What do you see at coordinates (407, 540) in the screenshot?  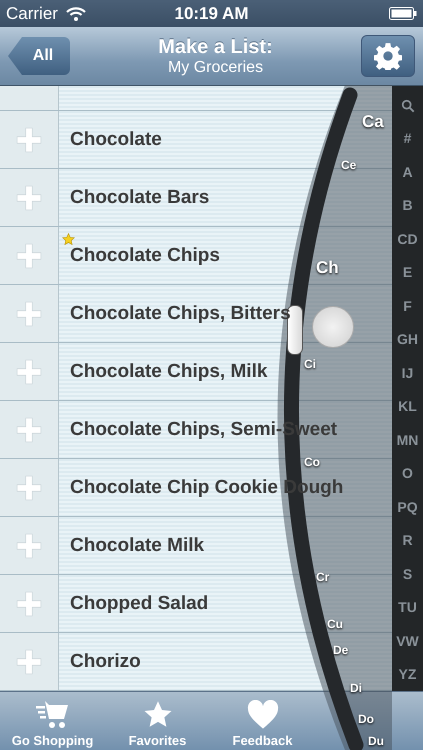 I see `index-letter: R` at bounding box center [407, 540].